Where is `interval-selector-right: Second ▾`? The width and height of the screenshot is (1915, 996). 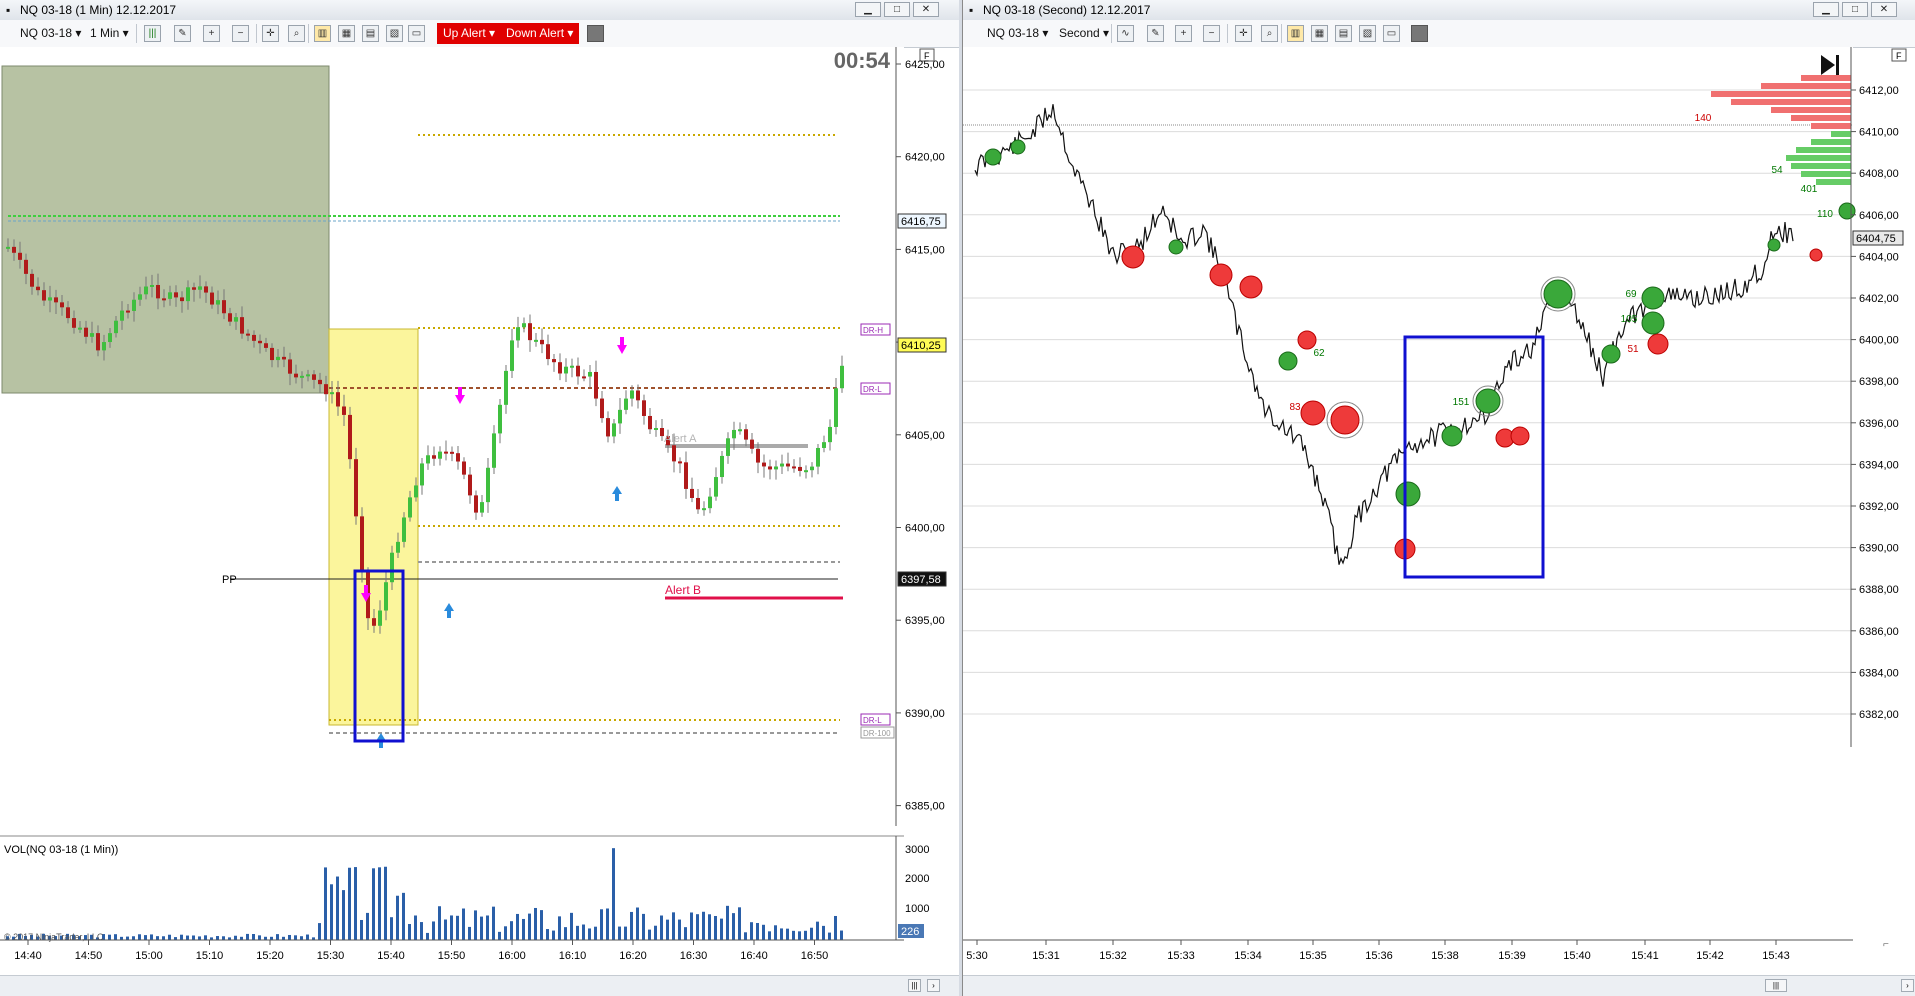 interval-selector-right: Second ▾ is located at coordinates (1084, 33).